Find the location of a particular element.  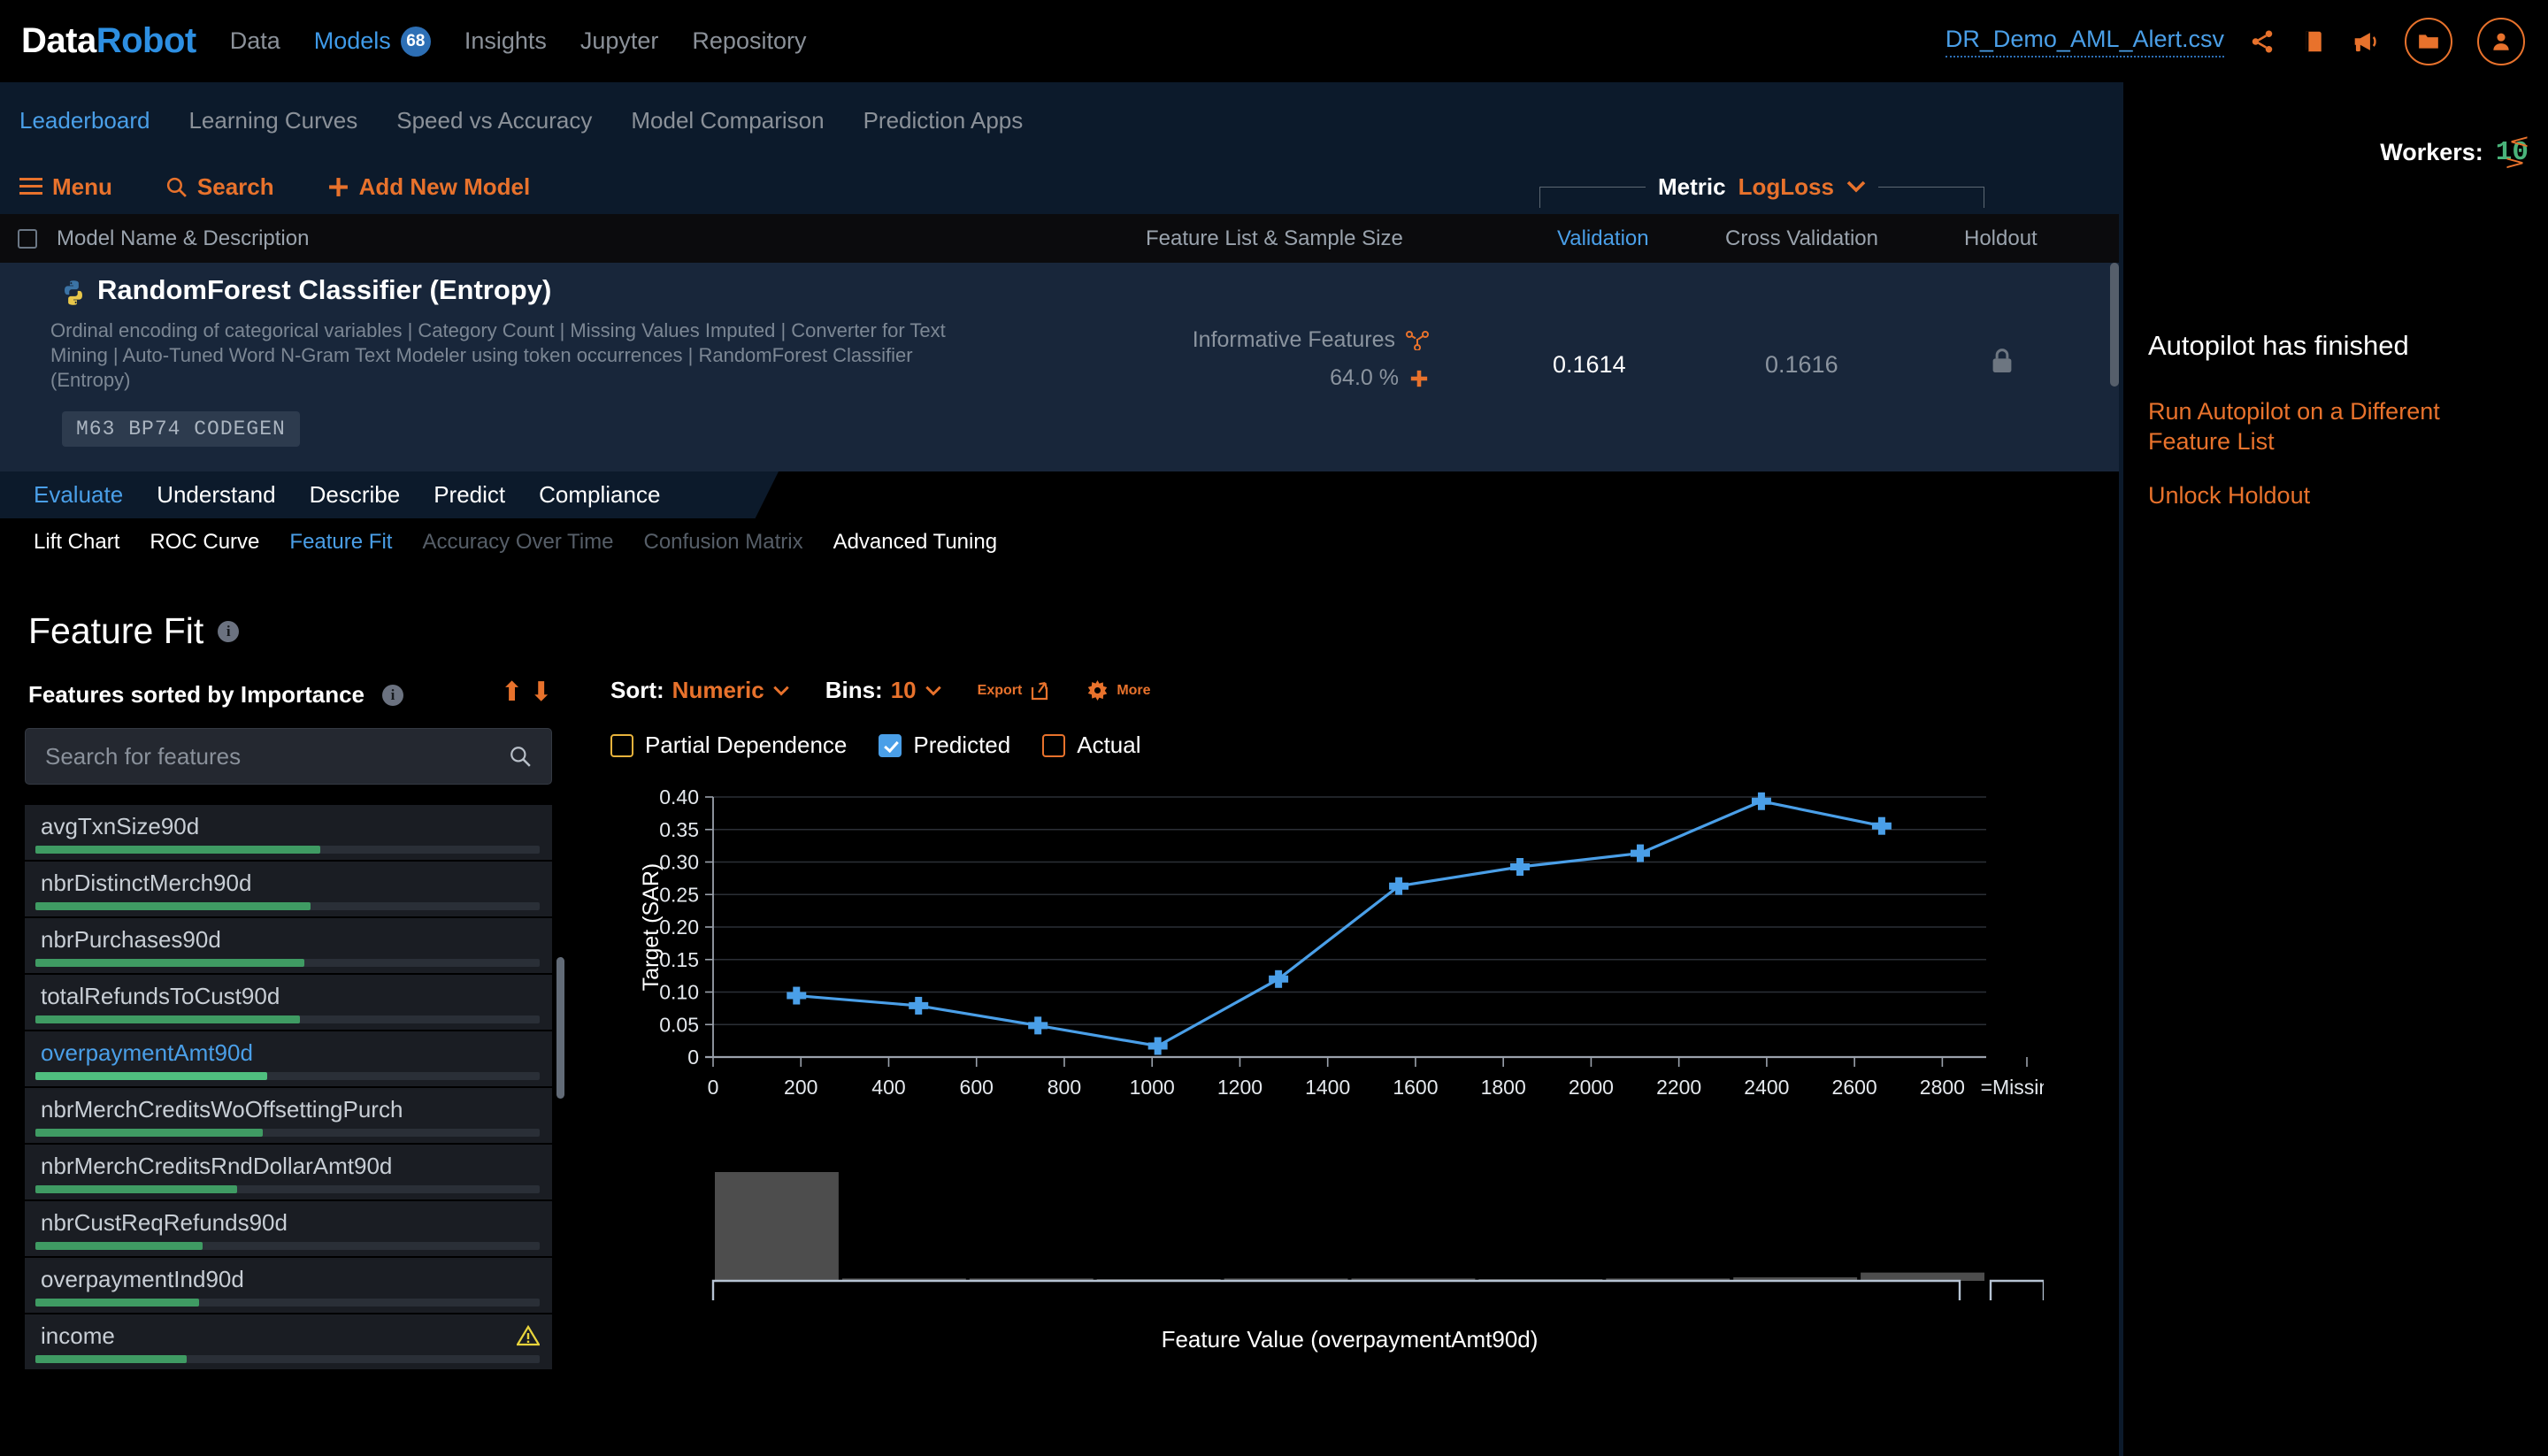

column-header-cross-validation: Cross Validation is located at coordinates (1801, 238).